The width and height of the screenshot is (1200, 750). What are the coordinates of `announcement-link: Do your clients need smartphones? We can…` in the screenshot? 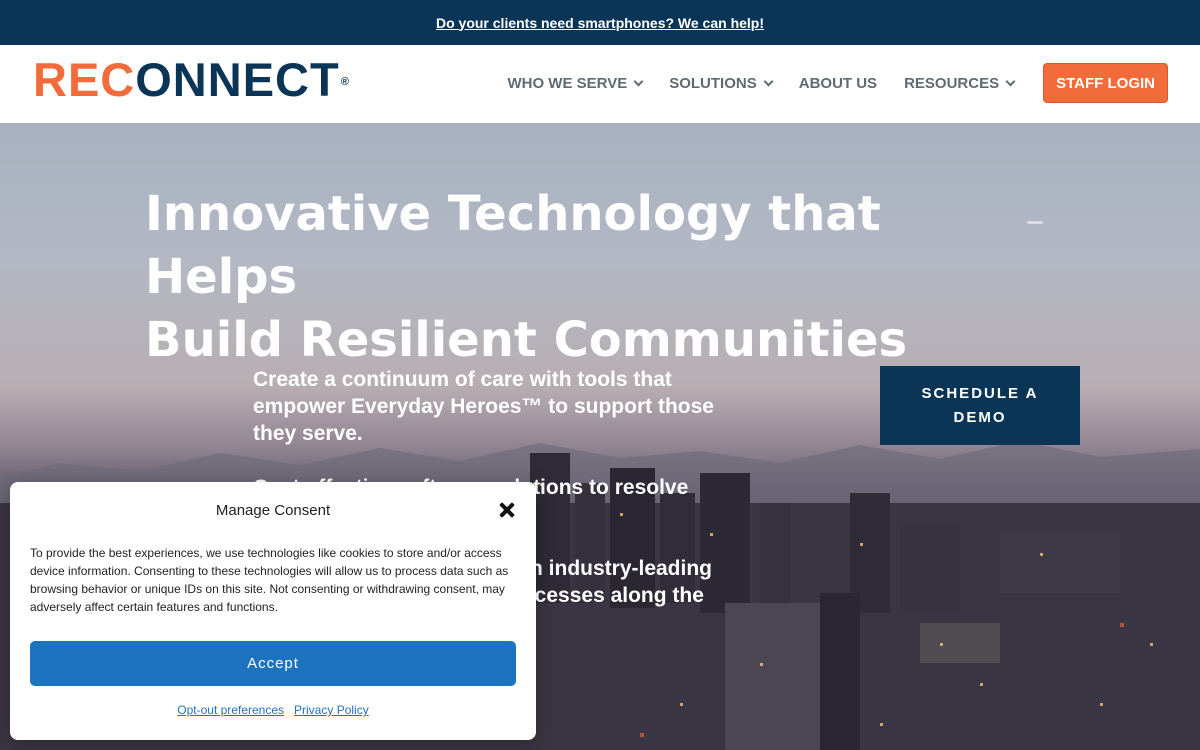 It's located at (600, 23).